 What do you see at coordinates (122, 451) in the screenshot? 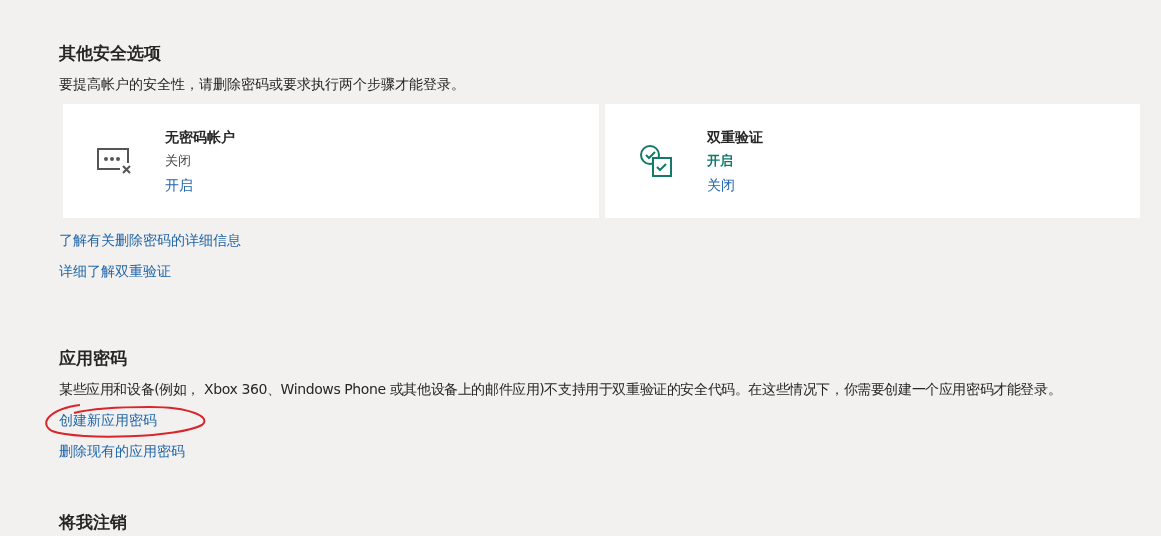
I see `app-password-link: 删除现有的应用密码` at bounding box center [122, 451].